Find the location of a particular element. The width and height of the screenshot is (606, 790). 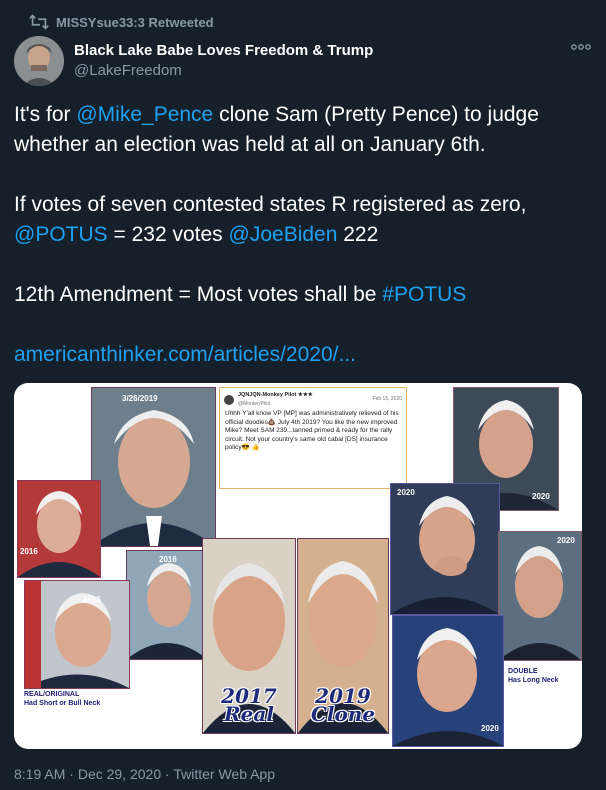

hashtag-potus: #POTUS is located at coordinates (424, 294).